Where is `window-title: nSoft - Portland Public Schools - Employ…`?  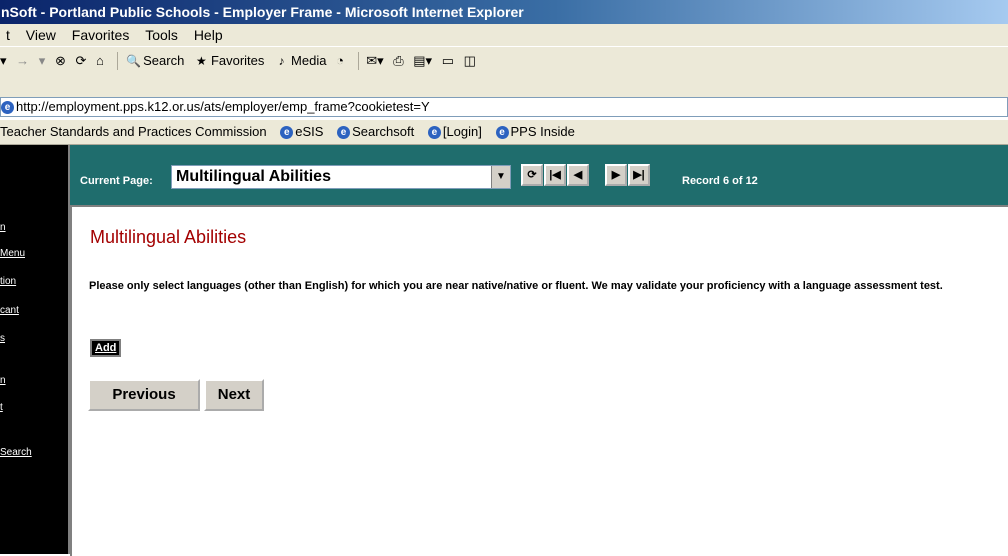
window-title: nSoft - Portland Public Schools - Employ… is located at coordinates (262, 12).